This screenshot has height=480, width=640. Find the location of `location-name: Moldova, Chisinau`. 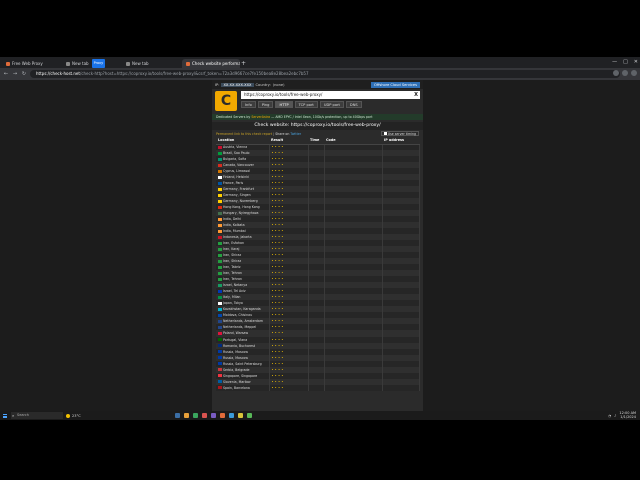

location-name: Moldova, Chisinau is located at coordinates (237, 315).